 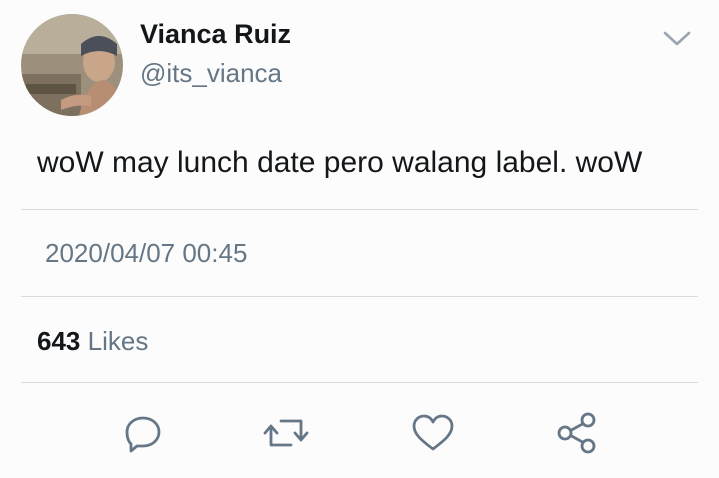 What do you see at coordinates (118, 341) in the screenshot?
I see `likes-label: Likes` at bounding box center [118, 341].